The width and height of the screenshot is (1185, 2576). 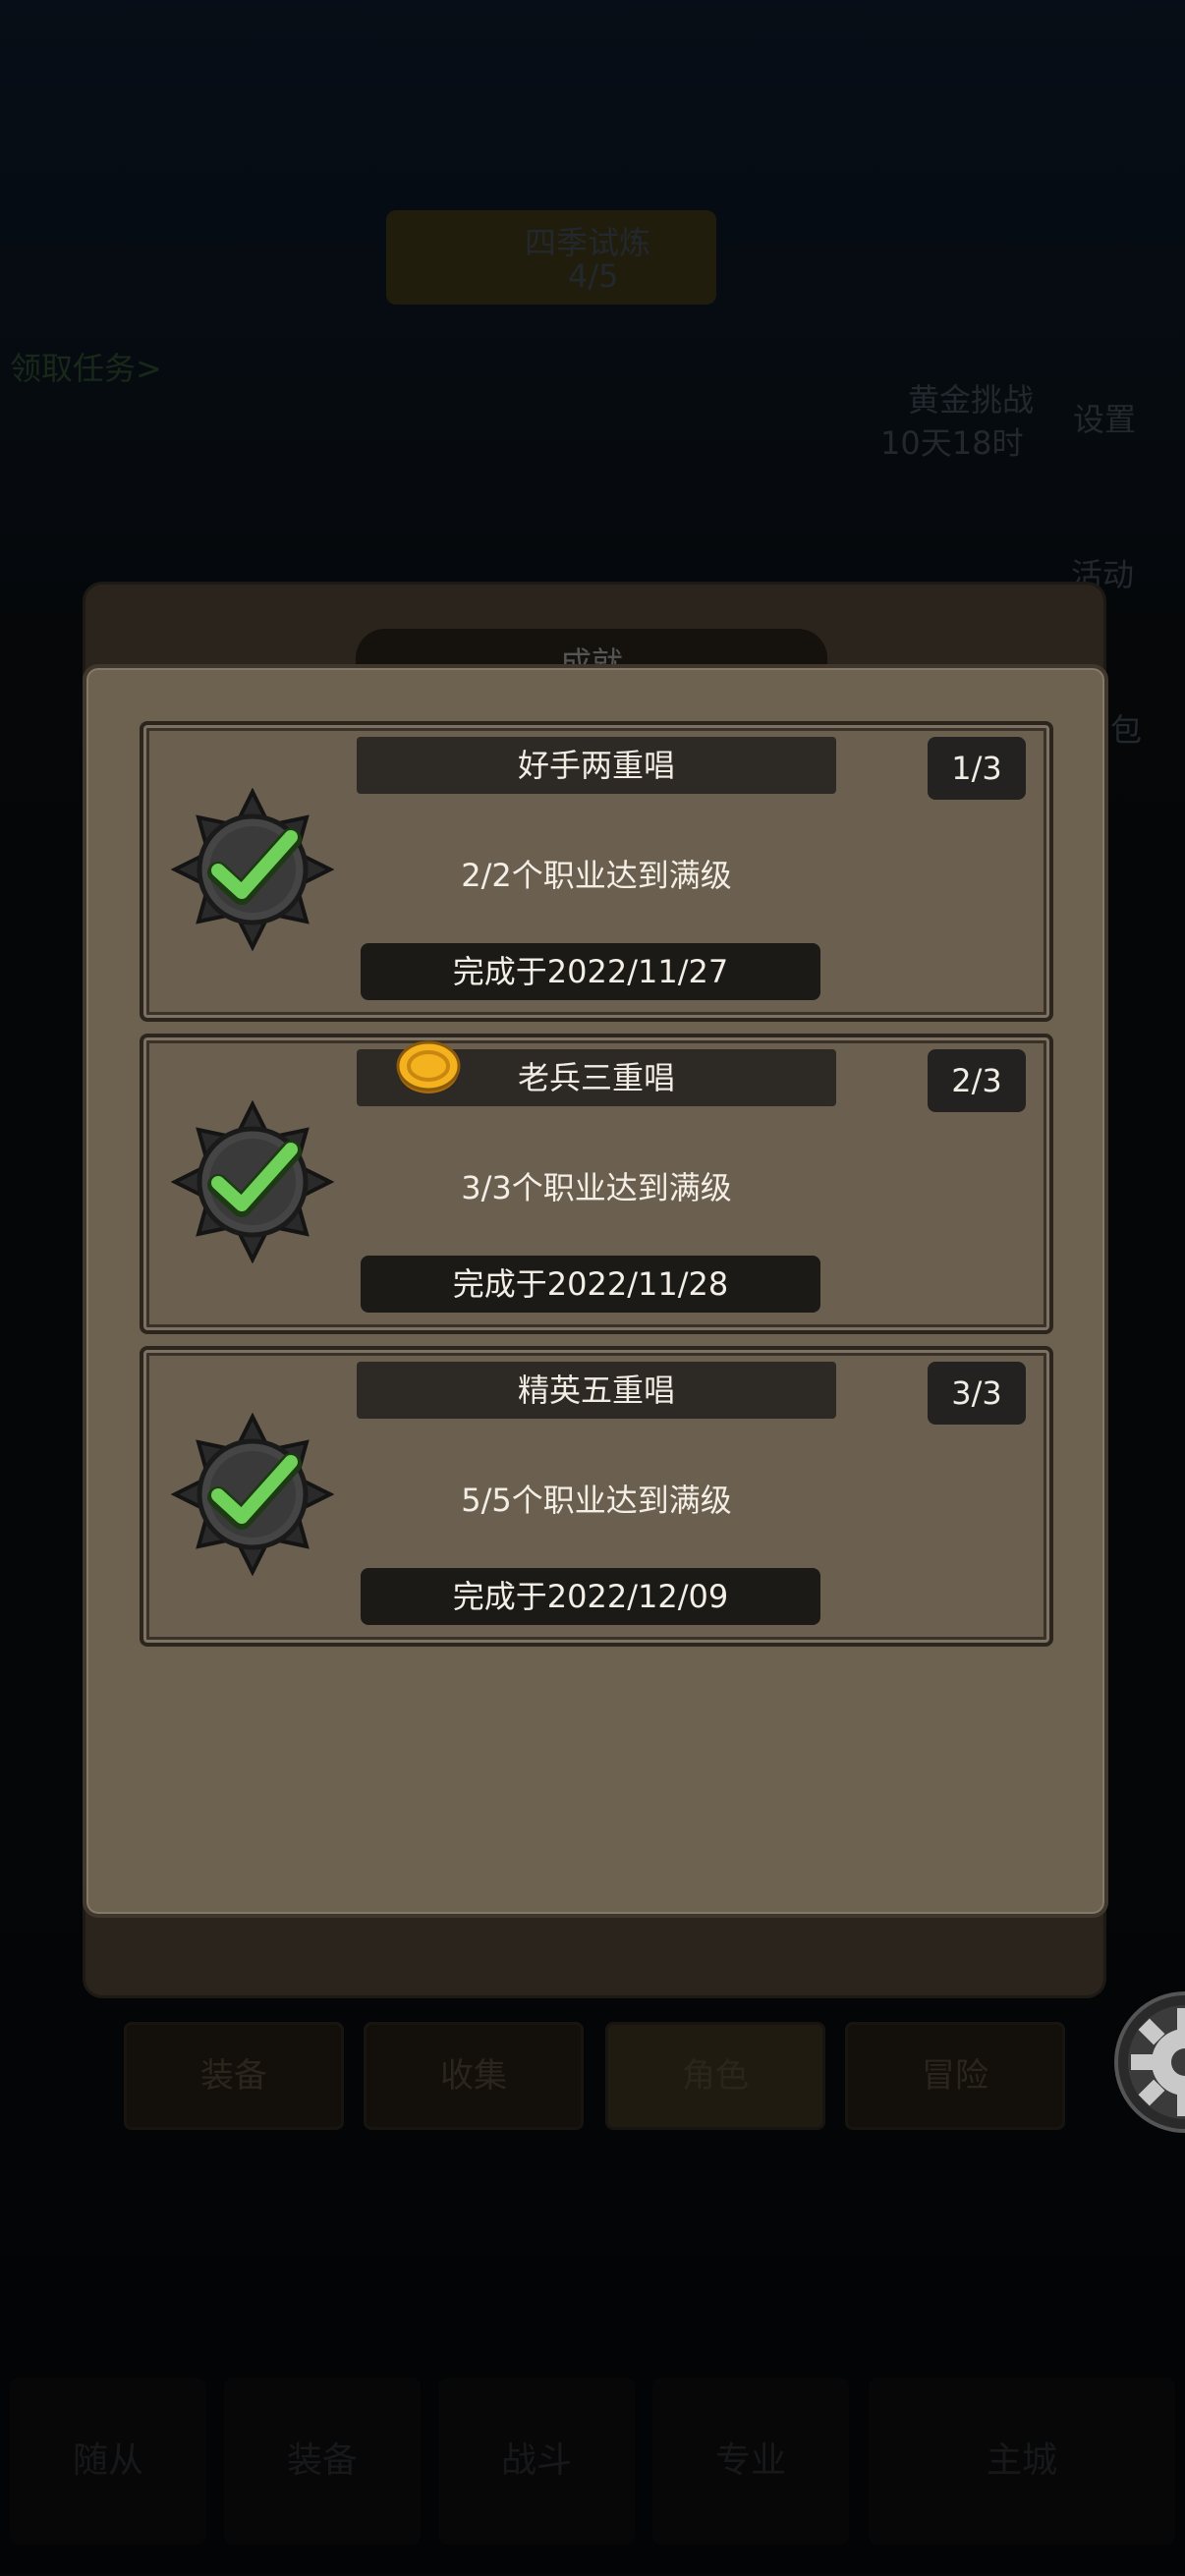 I want to click on achievement-card: 好手两重唱 1/3 2/2个职业达到满级 完成于2022/11/27, so click(x=596, y=871).